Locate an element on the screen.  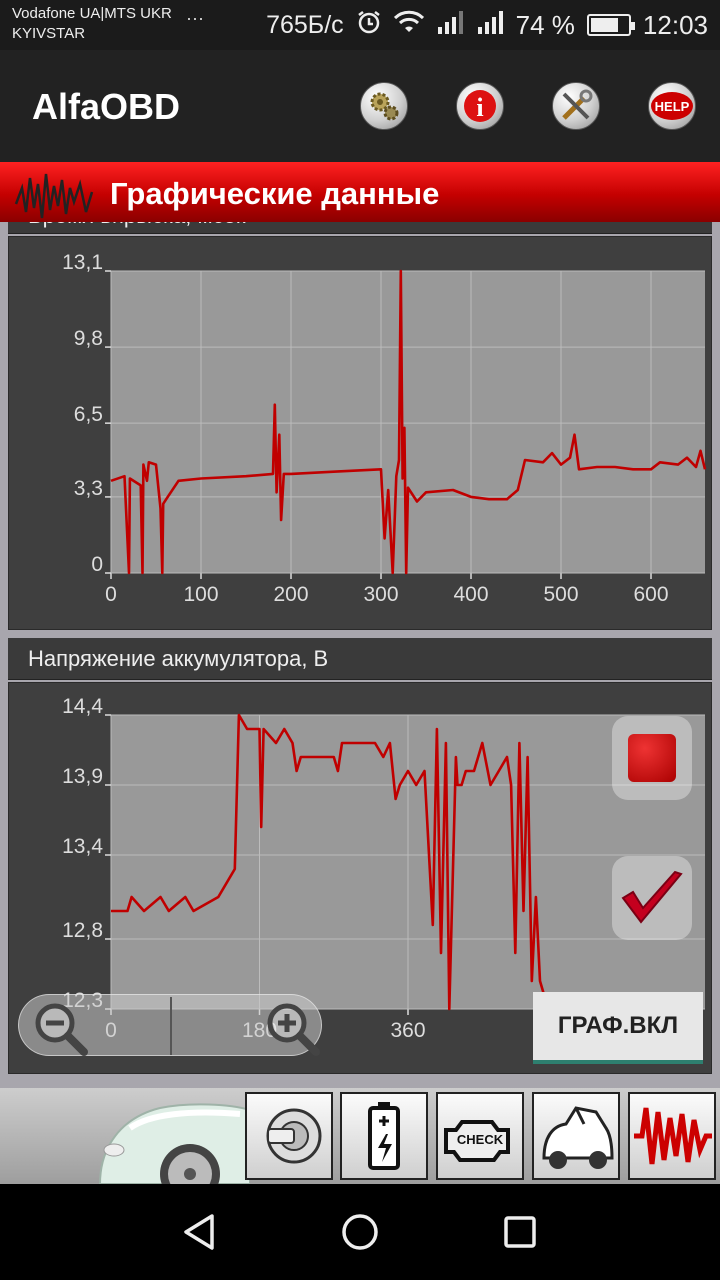
banner-title: Графические данные is located at coordinates (275, 193).